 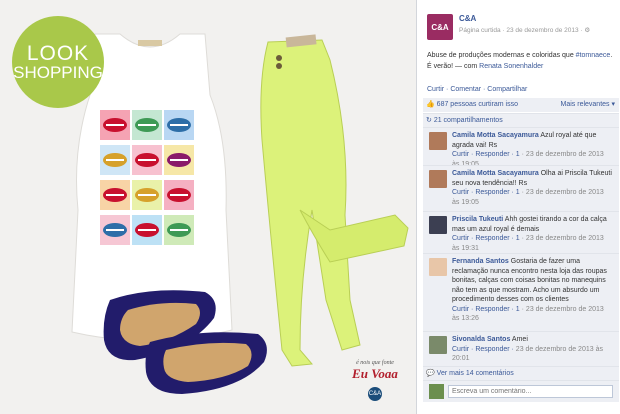 What do you see at coordinates (477, 219) in the screenshot?
I see `commenter-name: Priscila Tukeuti` at bounding box center [477, 219].